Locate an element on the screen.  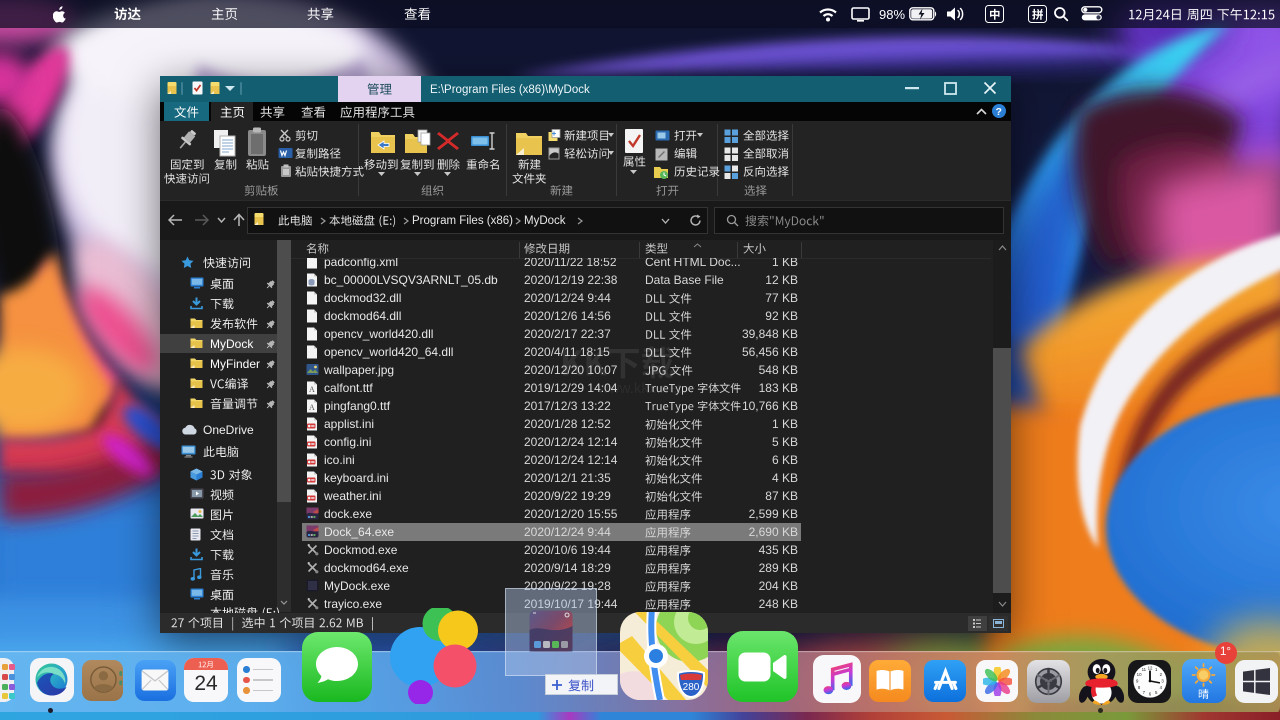
svg-text: 10 is located at coordinates (1138, 674).